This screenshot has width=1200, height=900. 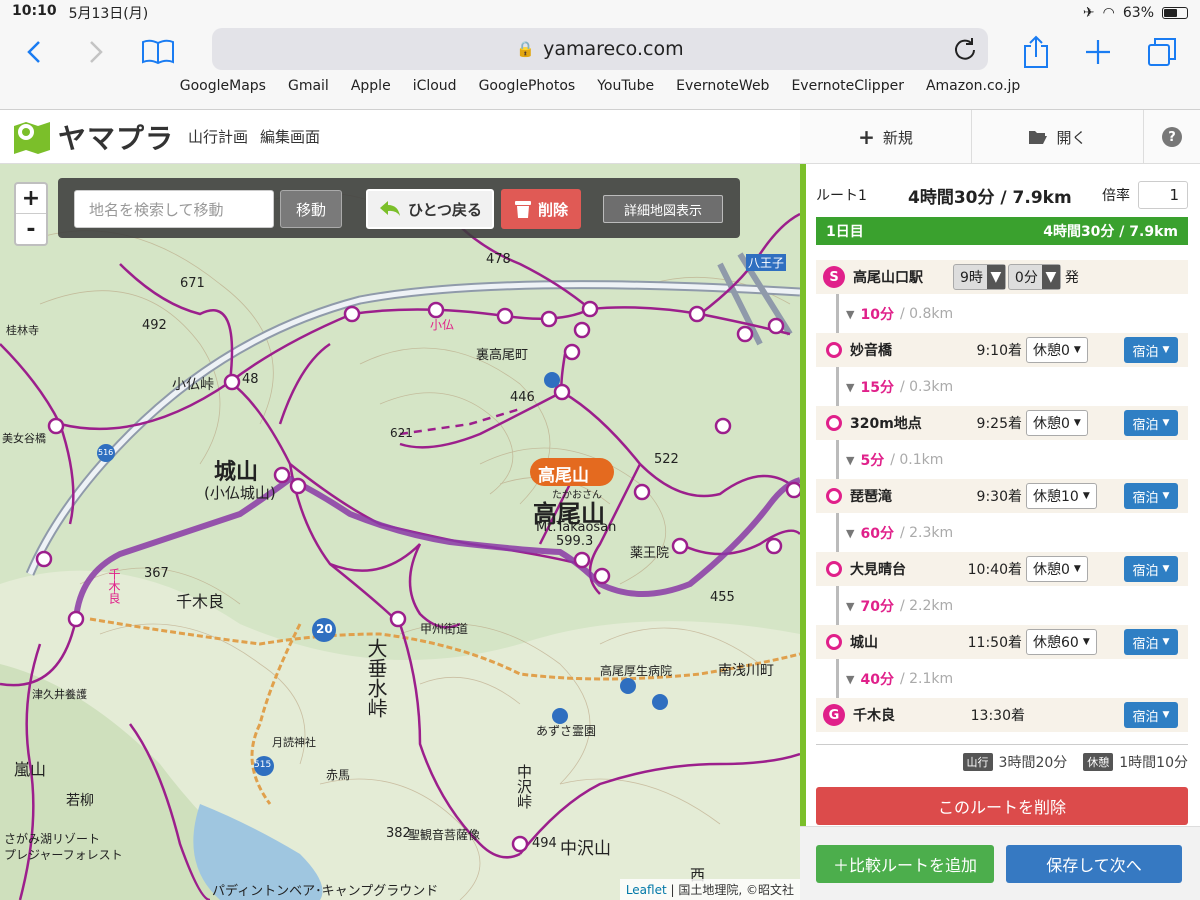 What do you see at coordinates (877, 607) in the screenshot?
I see `segment-duration: 70分` at bounding box center [877, 607].